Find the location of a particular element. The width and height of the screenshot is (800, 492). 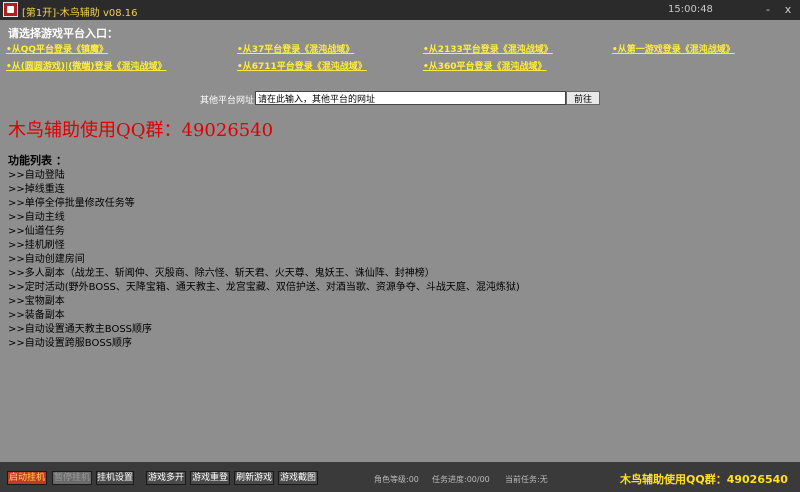

task-progress-status: 任务进度:00/00 is located at coordinates (461, 479).